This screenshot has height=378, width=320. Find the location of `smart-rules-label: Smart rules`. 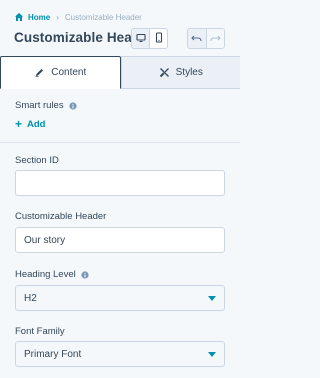

smart-rules-label: Smart rules is located at coordinates (46, 105).